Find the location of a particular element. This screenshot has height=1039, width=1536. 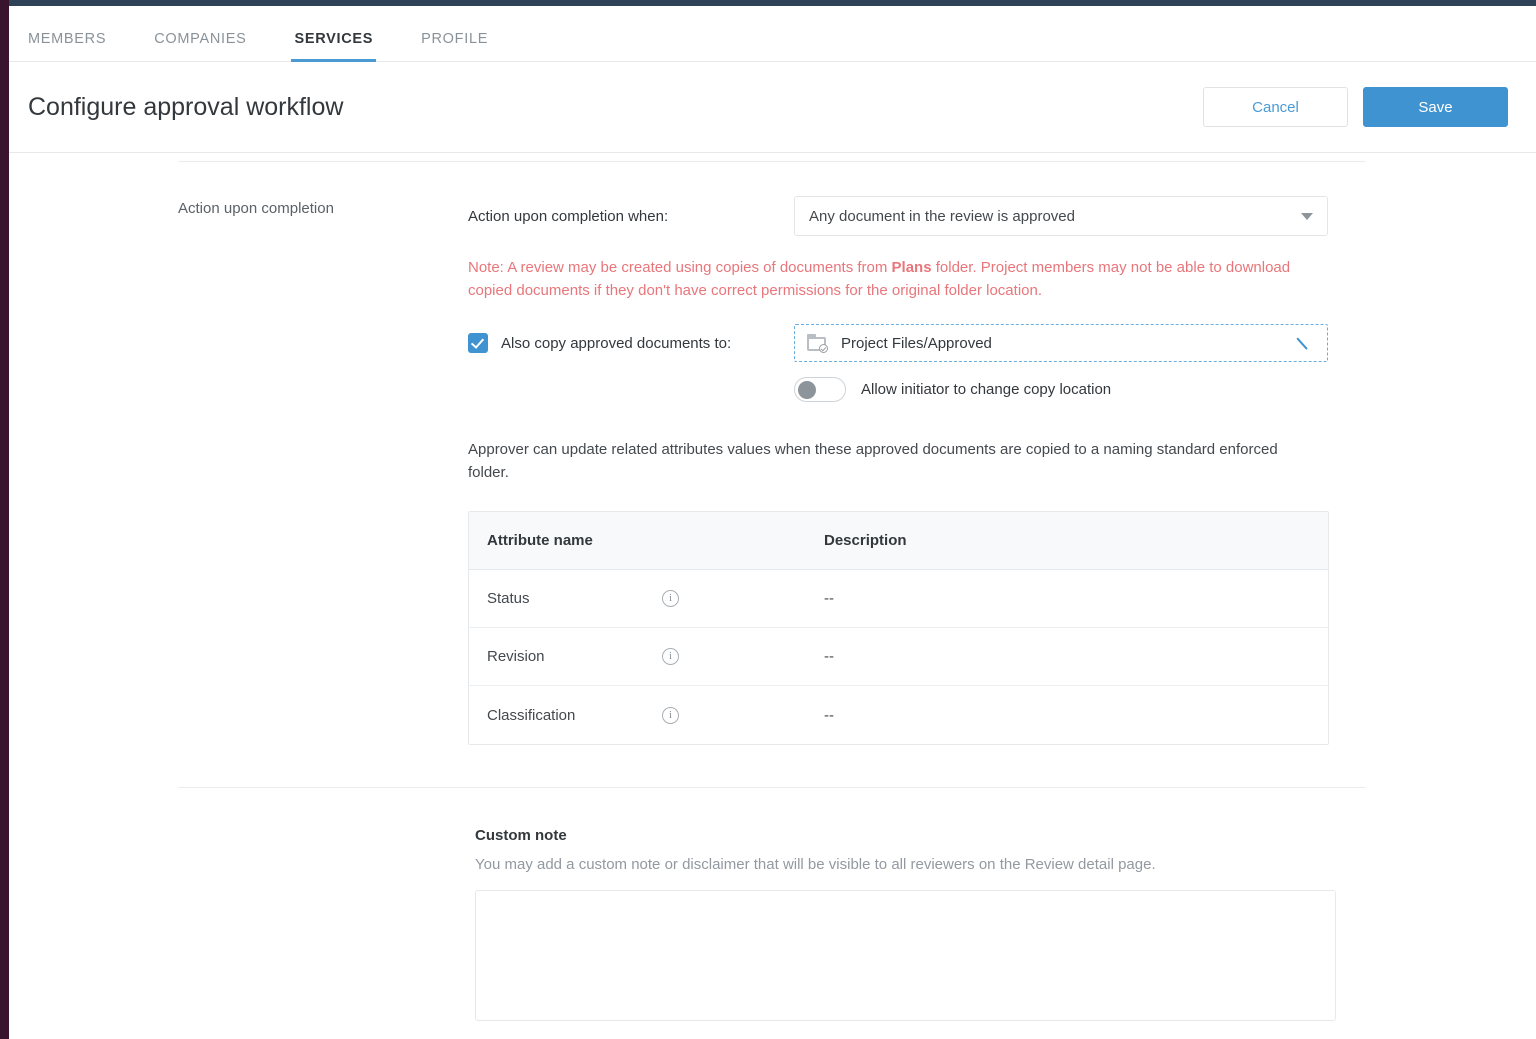

column-header-description: Description is located at coordinates (865, 540).